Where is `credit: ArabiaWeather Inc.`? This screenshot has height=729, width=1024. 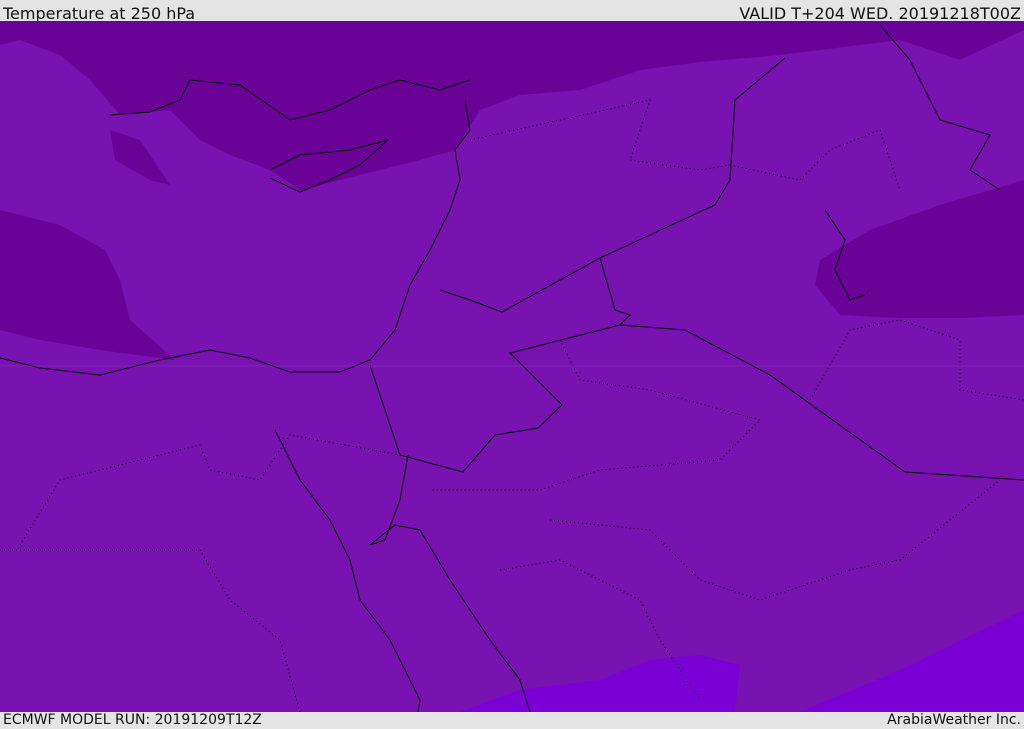
credit: ArabiaWeather Inc. is located at coordinates (954, 720).